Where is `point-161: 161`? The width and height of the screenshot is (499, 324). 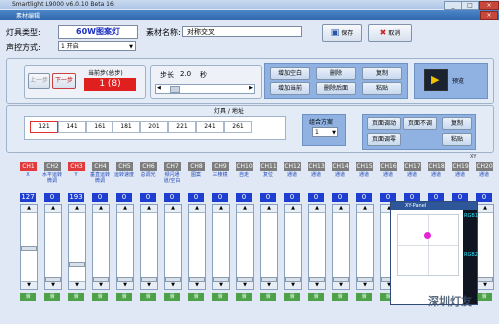
point-161: 161 is located at coordinates (100, 127).